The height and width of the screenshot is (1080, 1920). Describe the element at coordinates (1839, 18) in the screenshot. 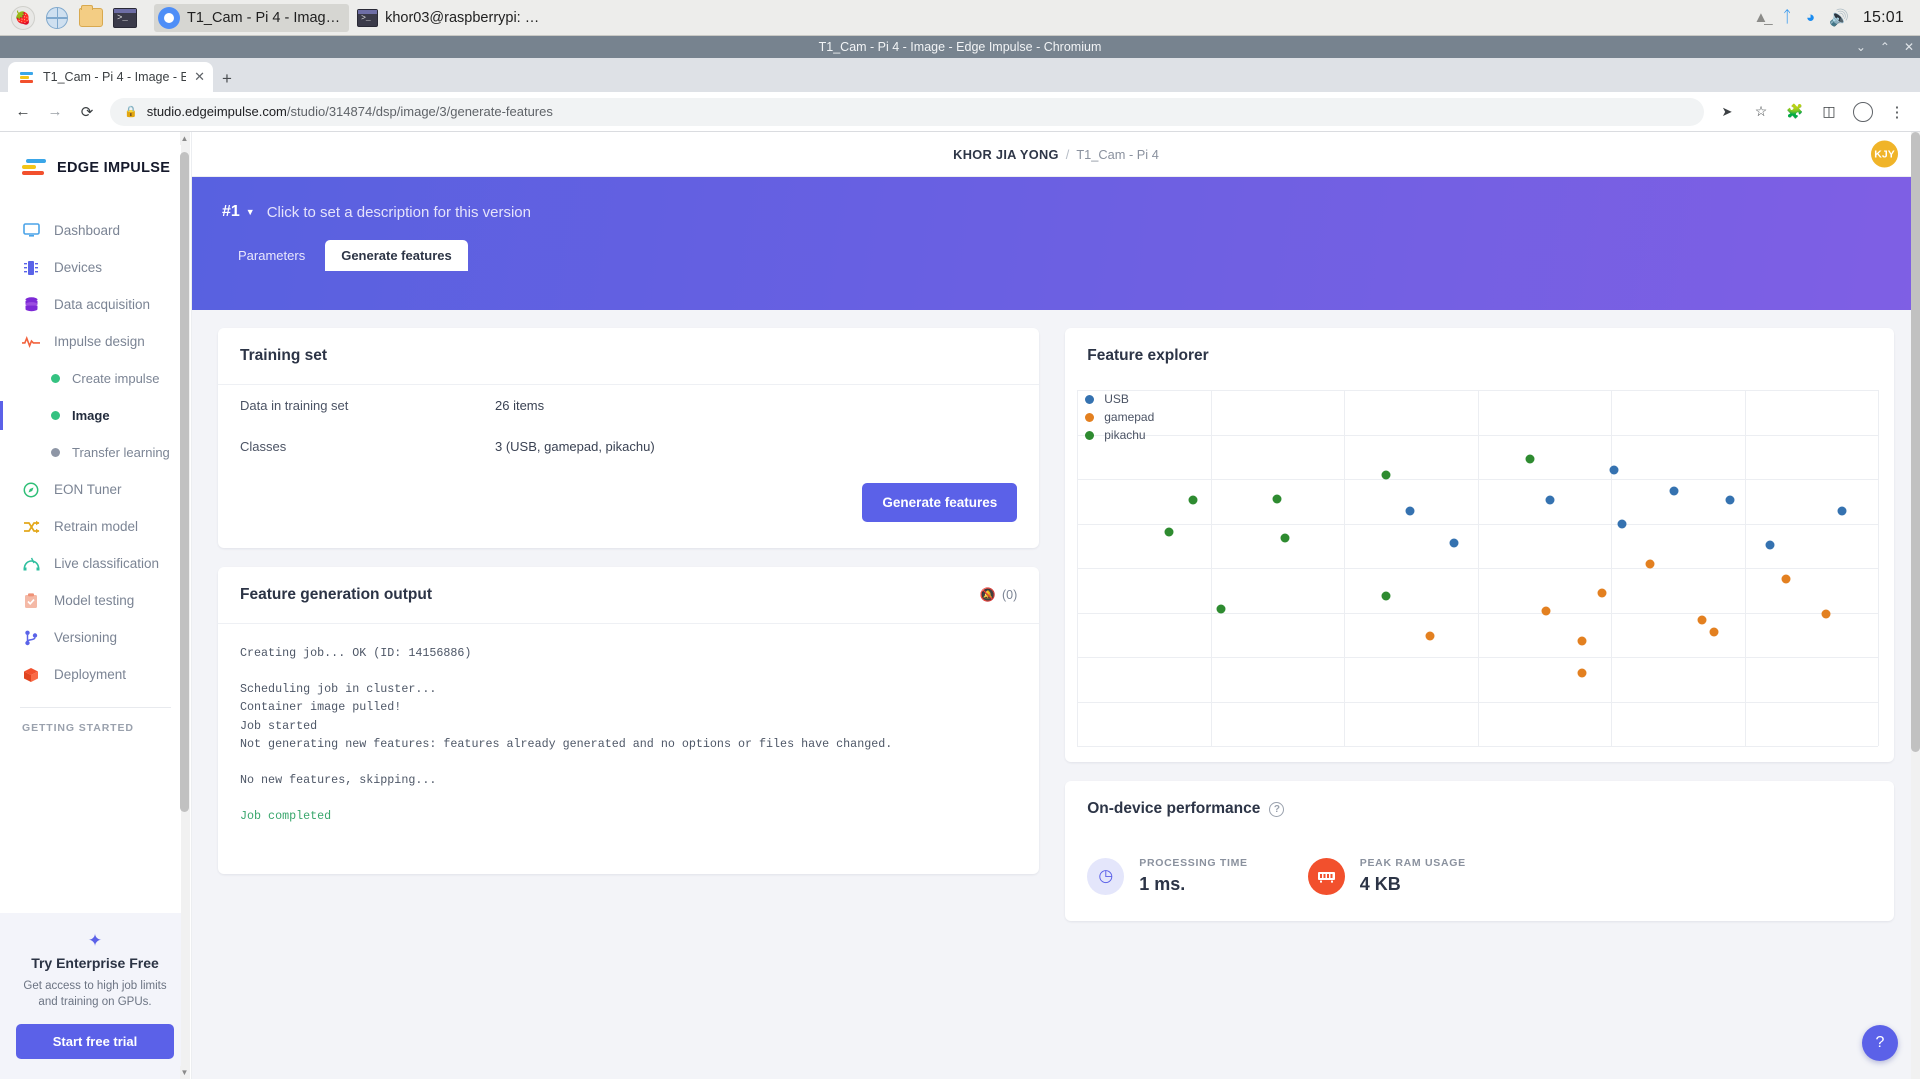

I see `volume-icon: 🔊` at that location.